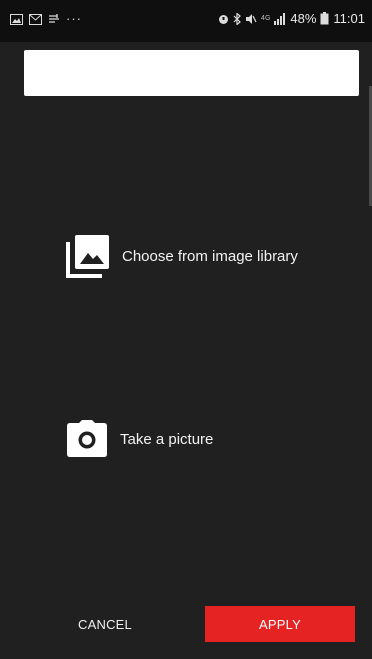 The width and height of the screenshot is (372, 659). I want to click on gallery-notification-icon, so click(16, 19).